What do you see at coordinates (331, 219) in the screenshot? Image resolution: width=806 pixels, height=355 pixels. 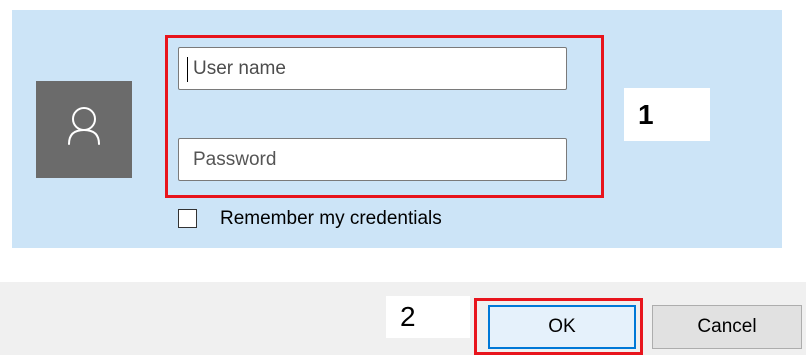 I see `remember-credentials-label: Remember my credentials` at bounding box center [331, 219].